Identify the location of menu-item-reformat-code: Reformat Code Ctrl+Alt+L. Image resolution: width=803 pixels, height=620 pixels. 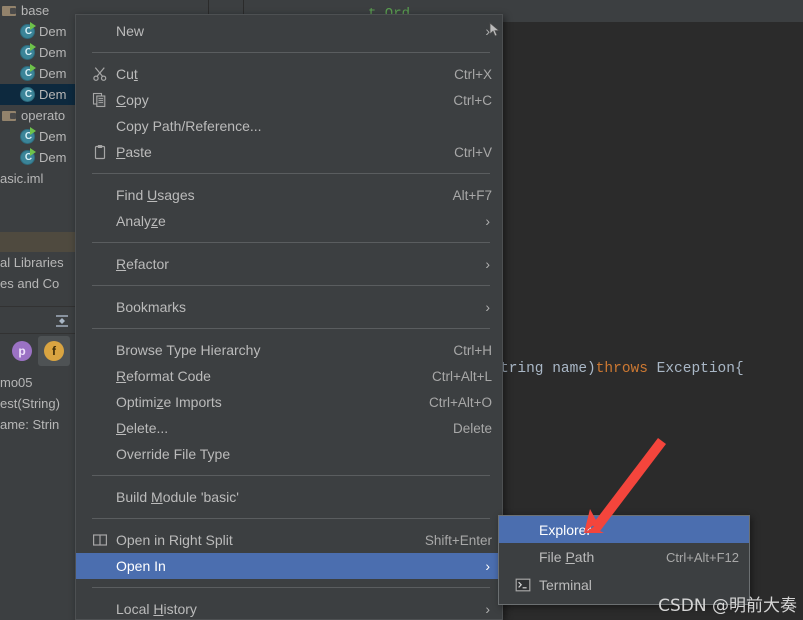
(289, 376).